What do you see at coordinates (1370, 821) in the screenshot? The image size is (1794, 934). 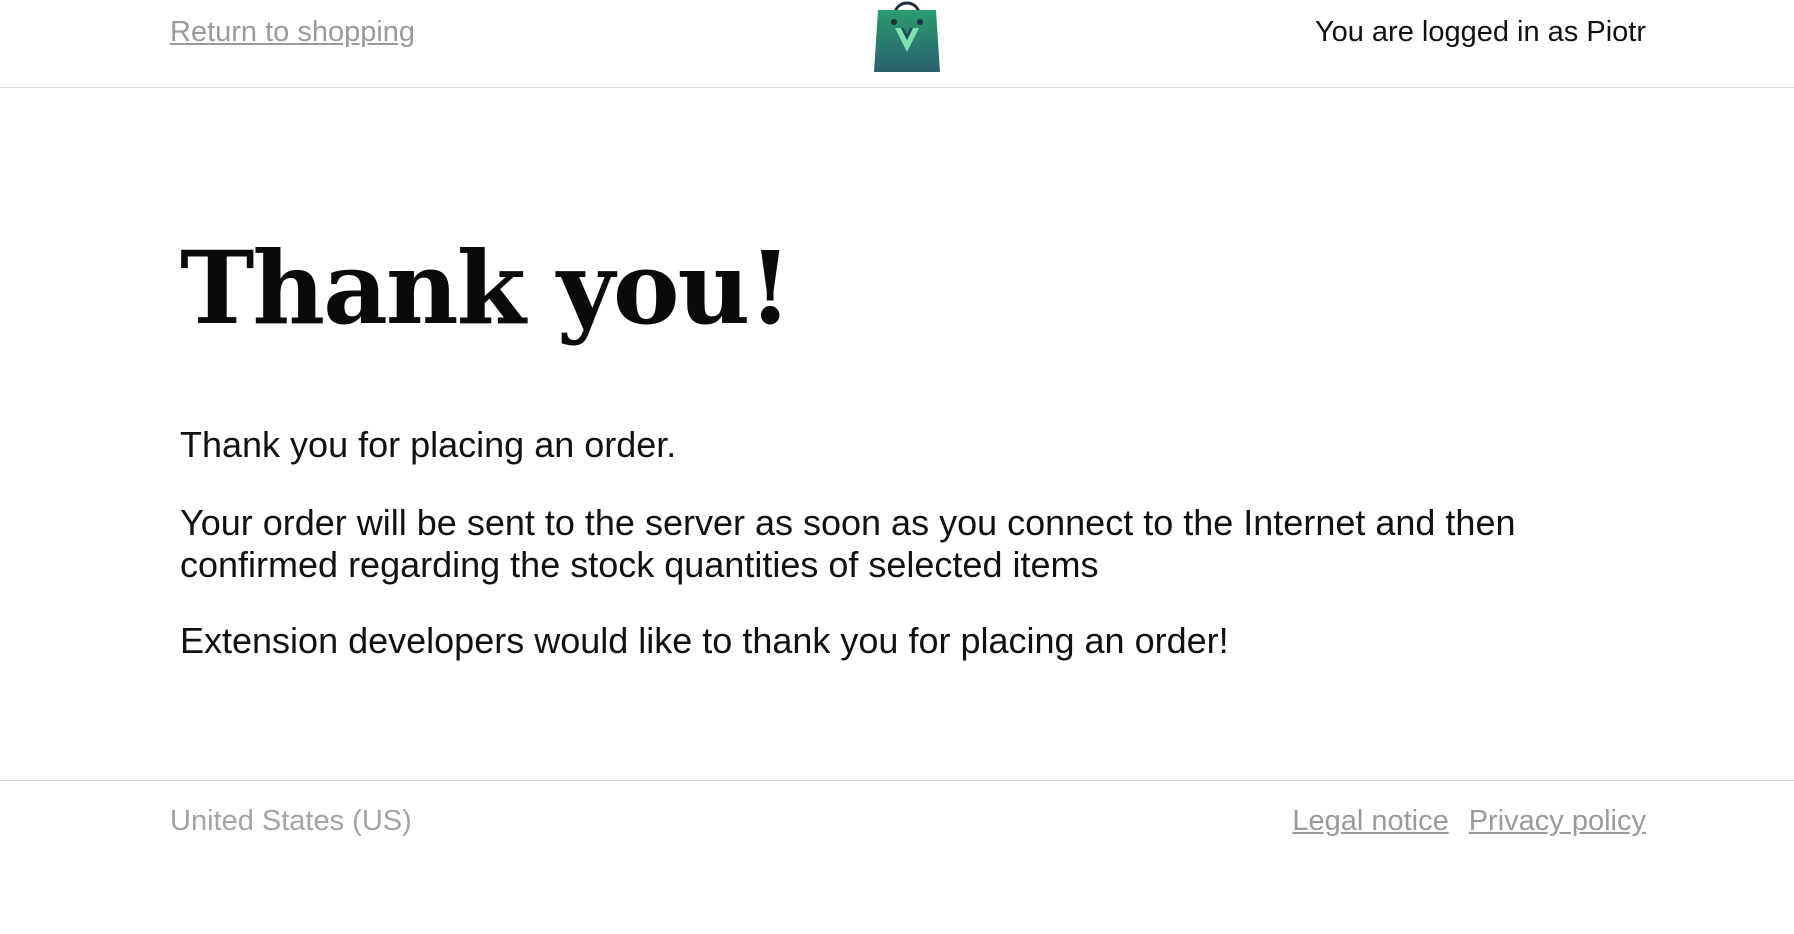 I see `legal-notice-link: Legal notice` at bounding box center [1370, 821].